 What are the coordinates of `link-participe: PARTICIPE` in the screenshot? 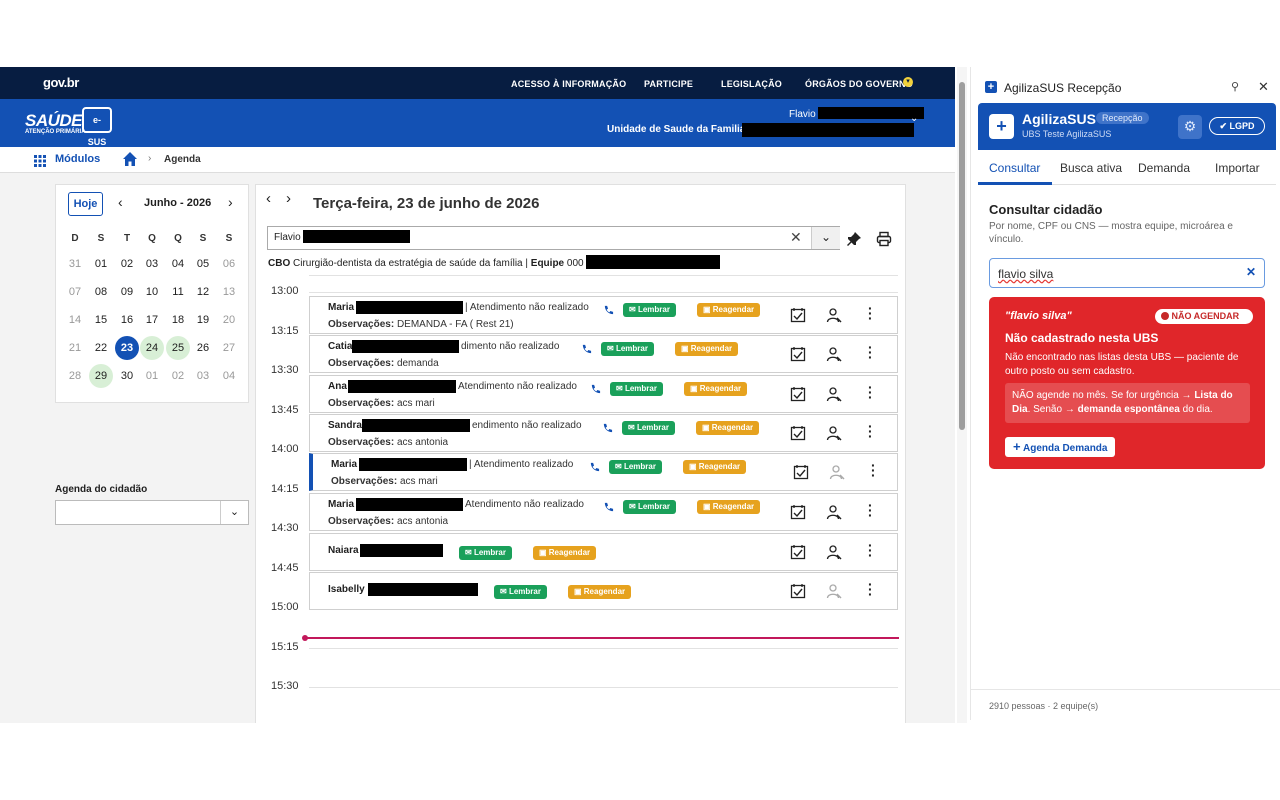 It's located at (668, 84).